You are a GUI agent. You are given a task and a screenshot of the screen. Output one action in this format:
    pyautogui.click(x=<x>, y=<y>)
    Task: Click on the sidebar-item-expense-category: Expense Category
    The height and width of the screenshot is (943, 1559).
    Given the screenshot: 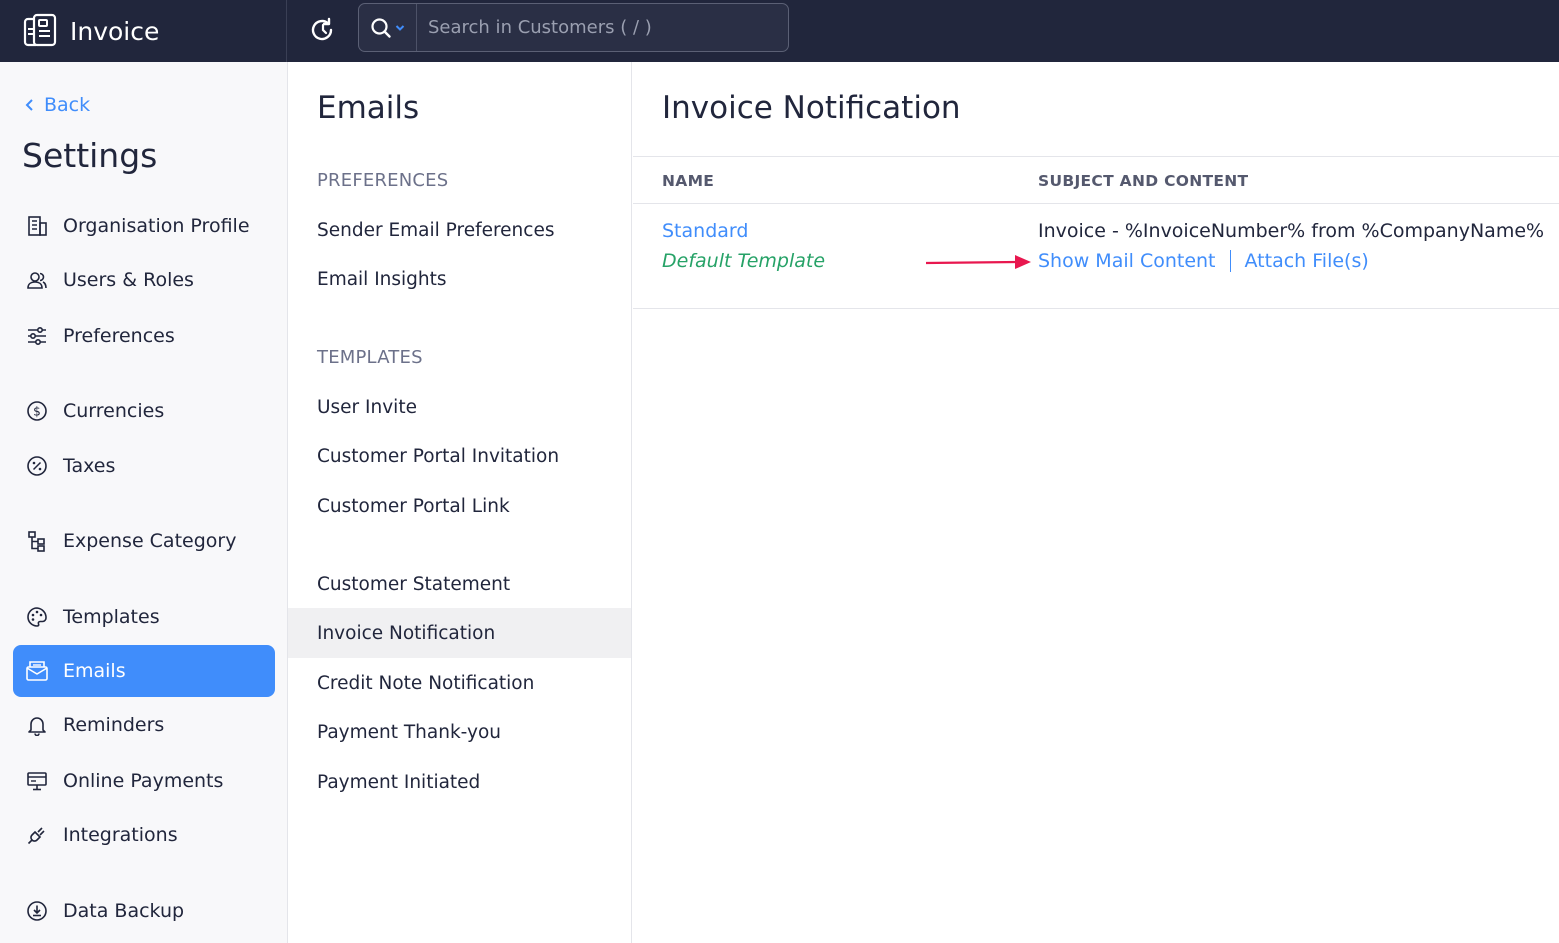 What is the action you would take?
    pyautogui.click(x=144, y=541)
    